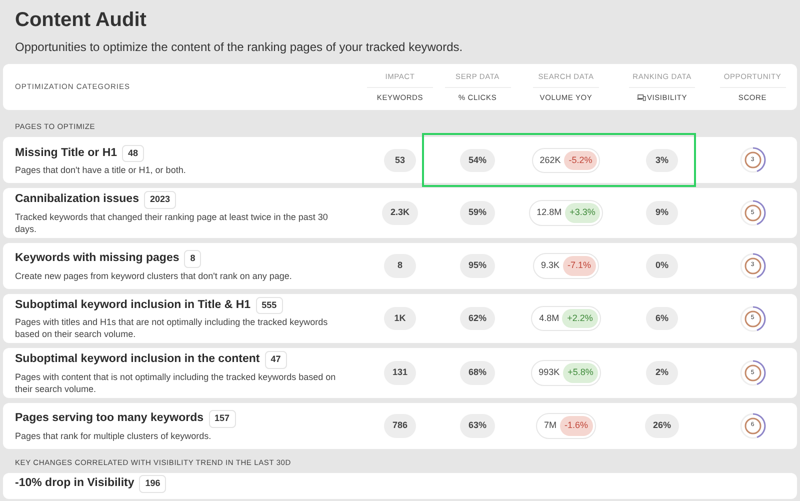  Describe the element at coordinates (269, 305) in the screenshot. I see `count-badge: 555` at that location.